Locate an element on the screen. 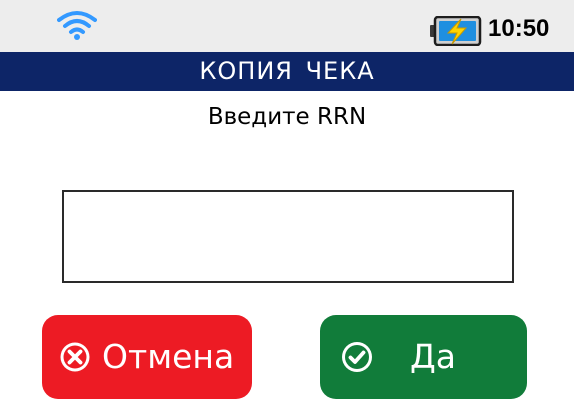 Image resolution: width=574 pixels, height=401 pixels. cancel-button: Отмена is located at coordinates (147, 357).